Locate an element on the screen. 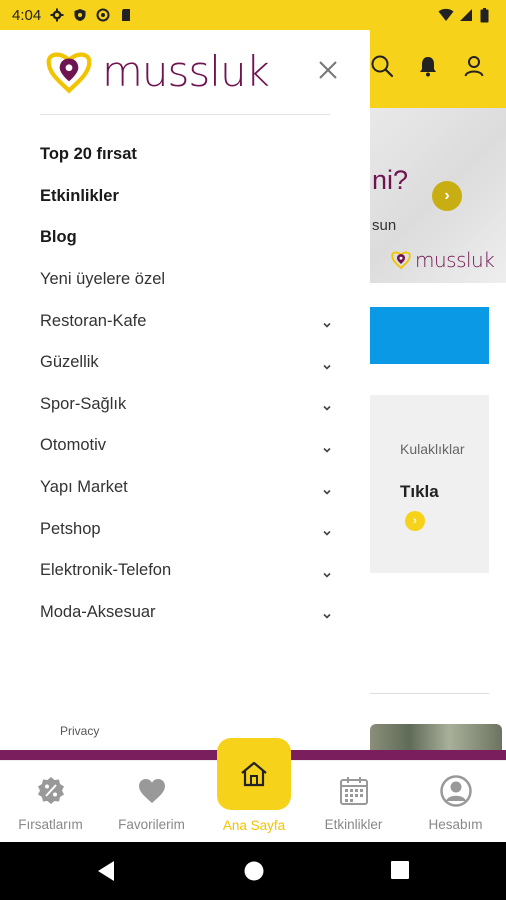 The image size is (506, 900). nav-label: Fırsatlarım is located at coordinates (50, 824).